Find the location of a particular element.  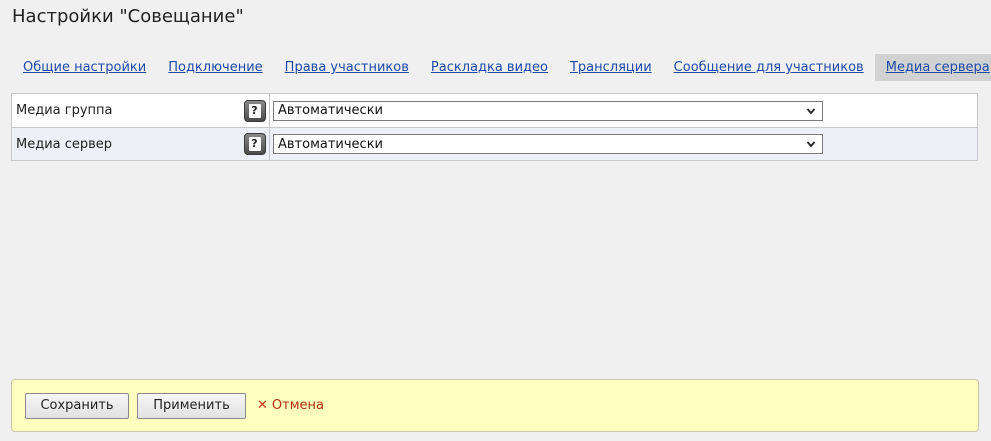

tab-broadcasts: Трансляции is located at coordinates (611, 67).